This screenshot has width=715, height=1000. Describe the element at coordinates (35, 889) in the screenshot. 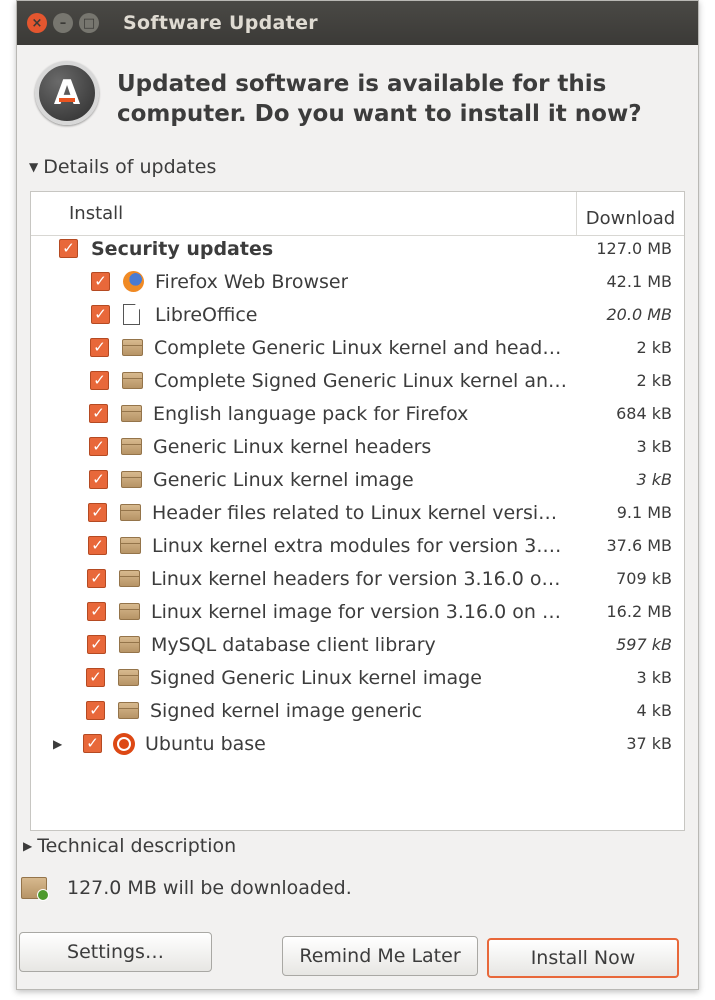

I see `download-package-icon` at that location.